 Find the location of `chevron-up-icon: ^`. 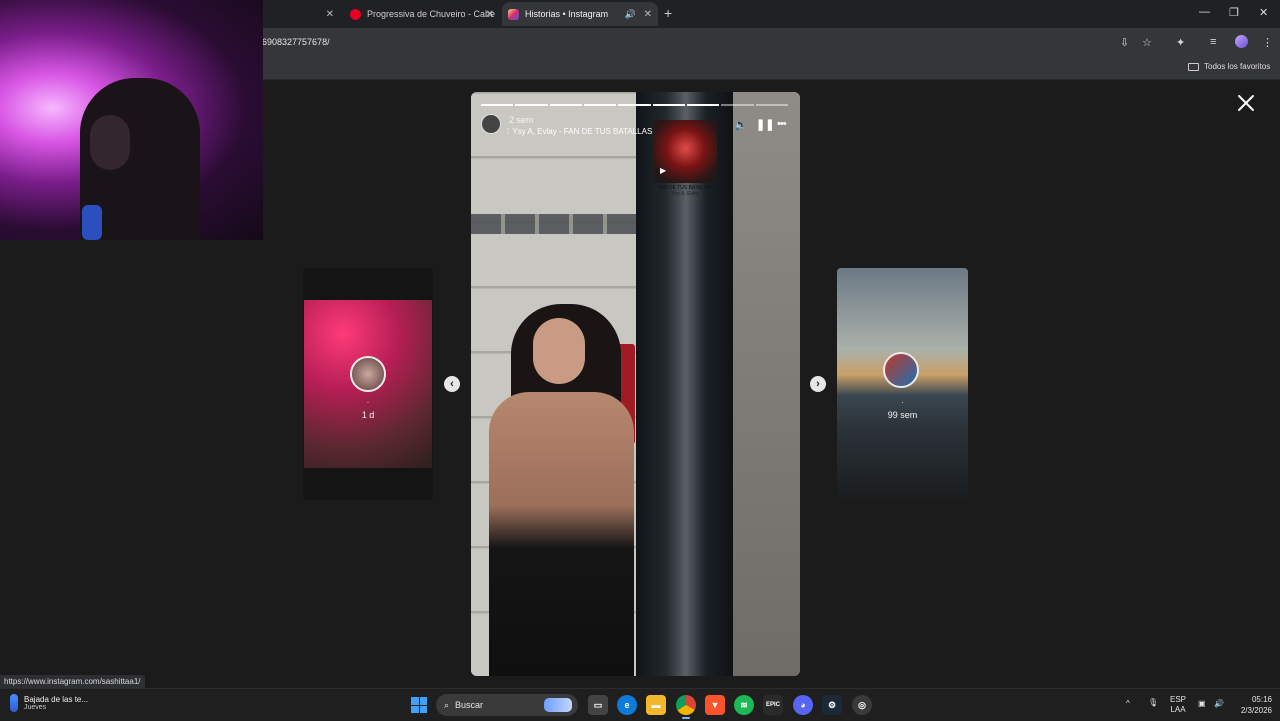

chevron-up-icon: ^ is located at coordinates (1128, 703).